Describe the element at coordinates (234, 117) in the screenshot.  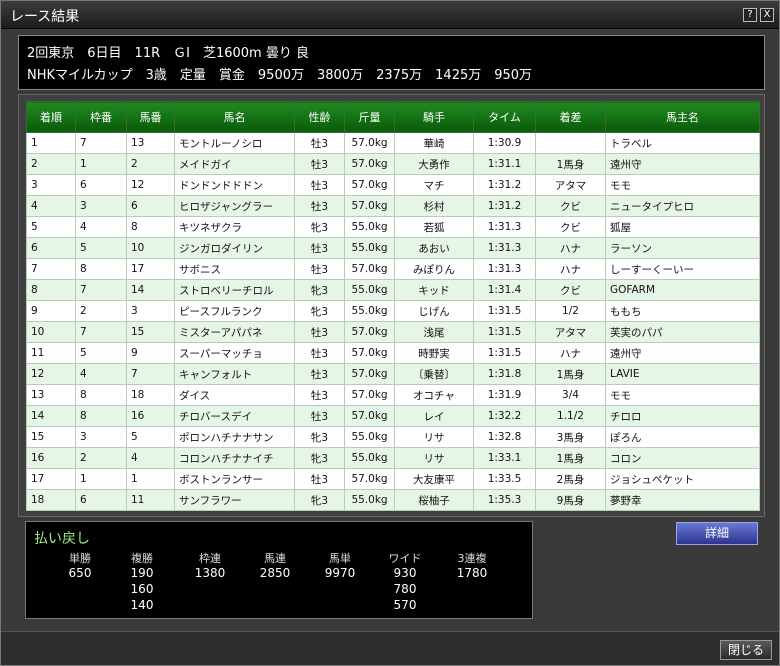
I see `column-header: 馬名` at that location.